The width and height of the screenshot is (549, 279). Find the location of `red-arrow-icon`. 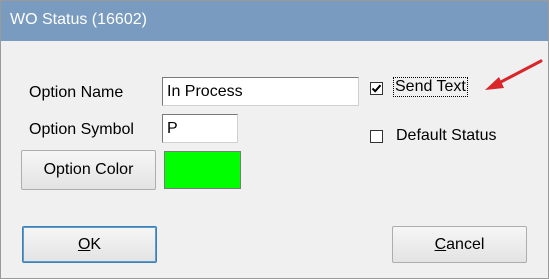

red-arrow-icon is located at coordinates (514, 74).